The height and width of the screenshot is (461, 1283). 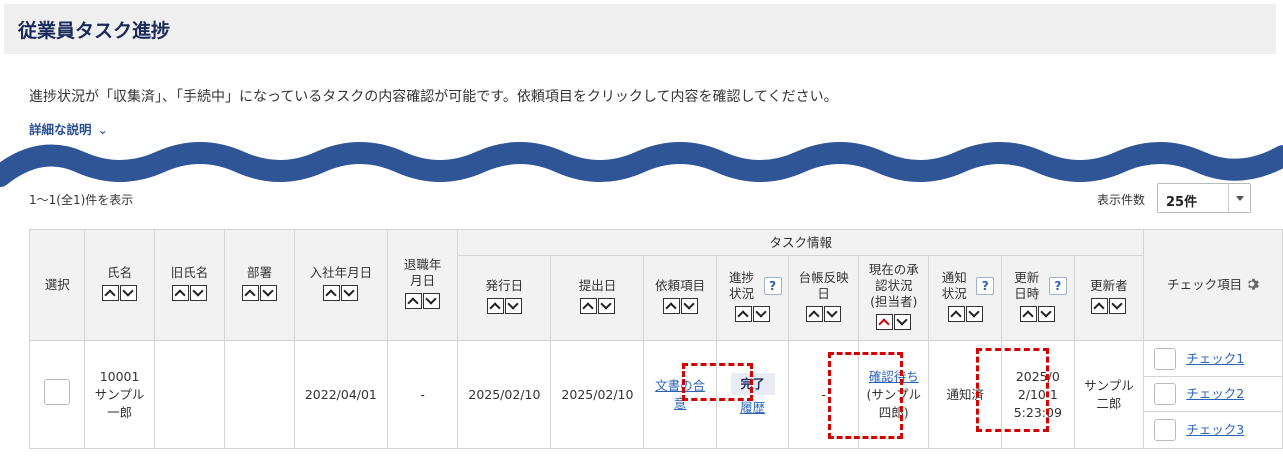 I want to click on header-dept: 部署, so click(x=259, y=285).